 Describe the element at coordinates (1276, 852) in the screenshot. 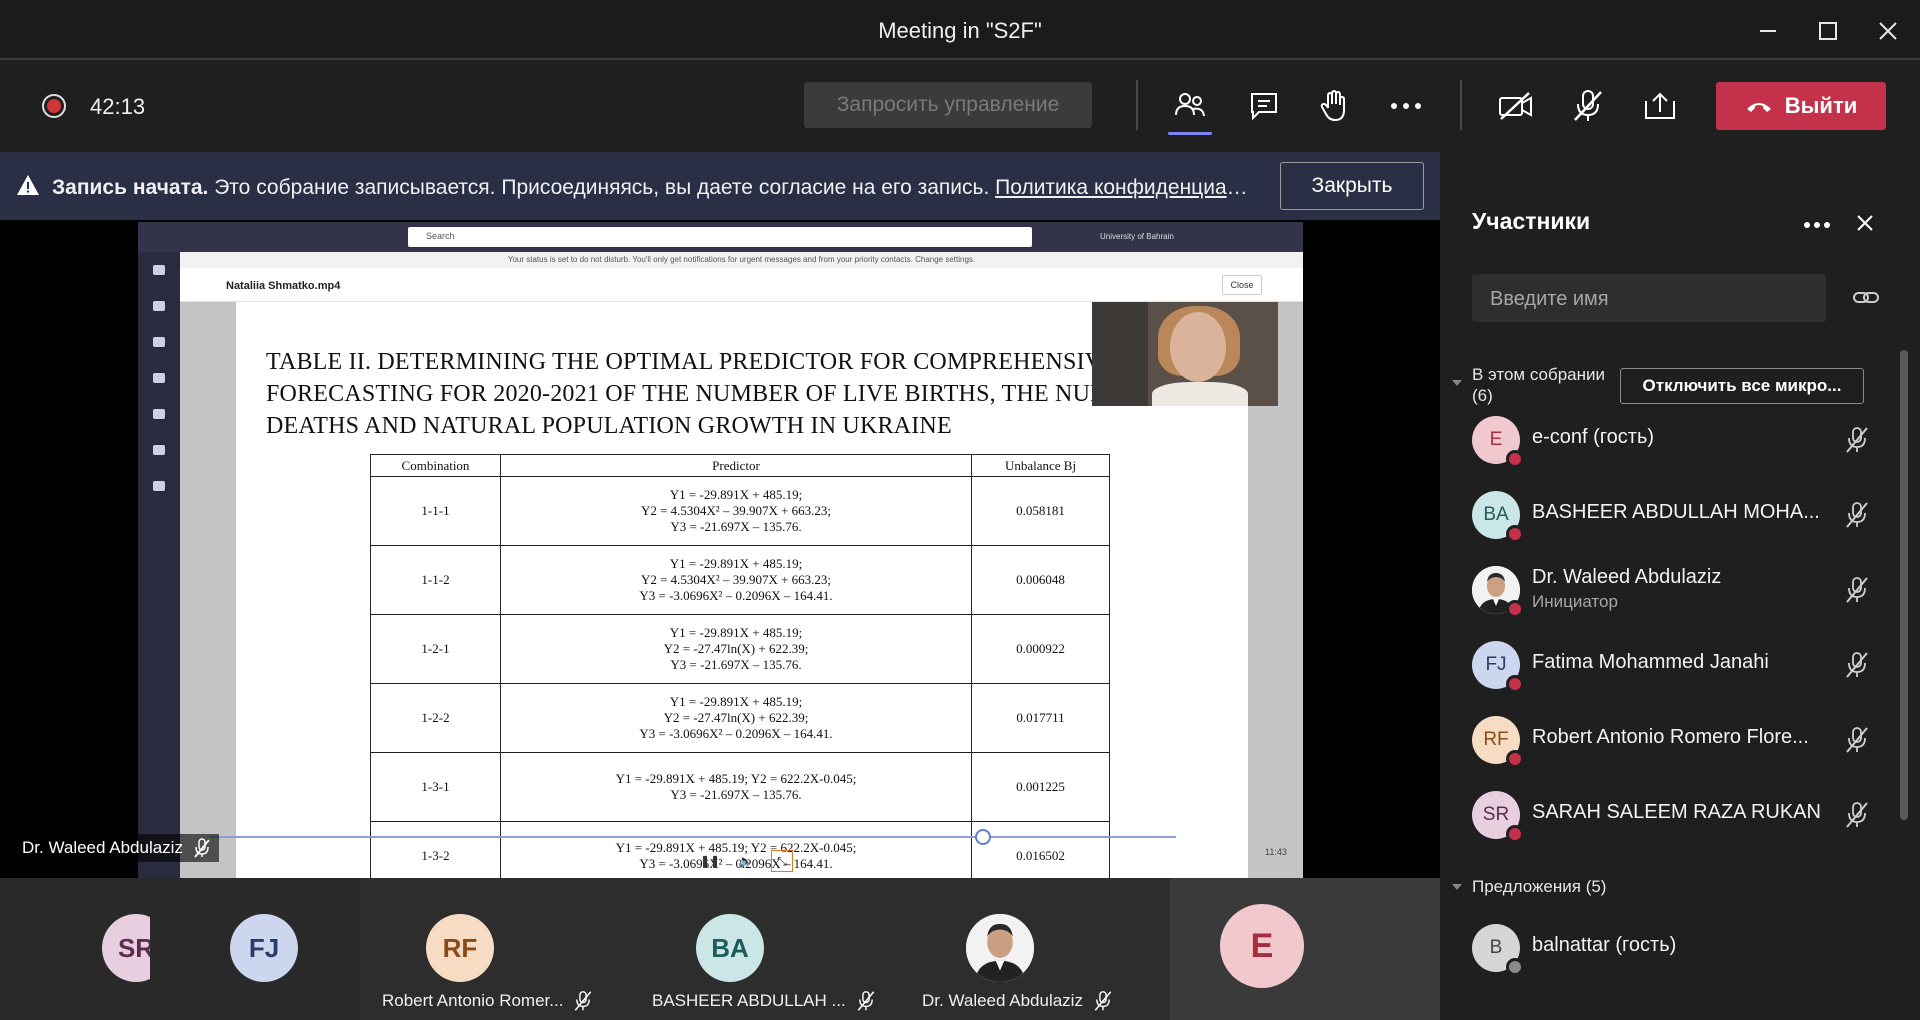

I see `video-time: 11:43` at that location.